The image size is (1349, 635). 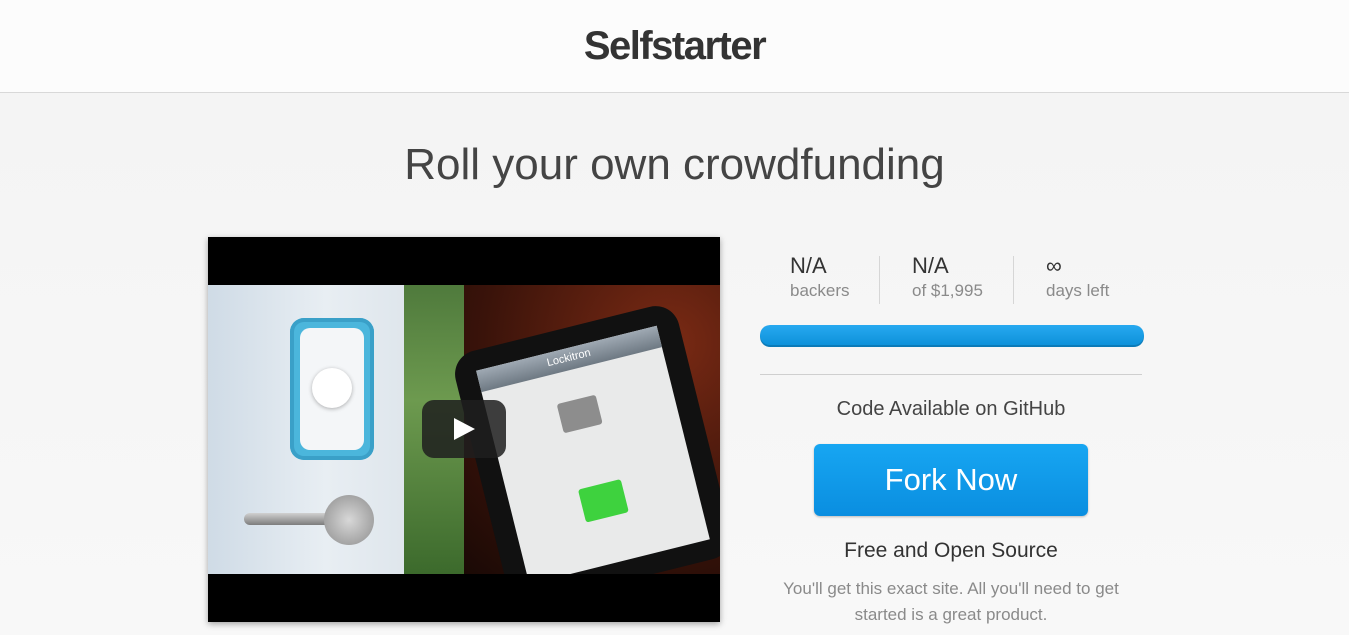 What do you see at coordinates (349, 520) in the screenshot?
I see `door-handle-rose` at bounding box center [349, 520].